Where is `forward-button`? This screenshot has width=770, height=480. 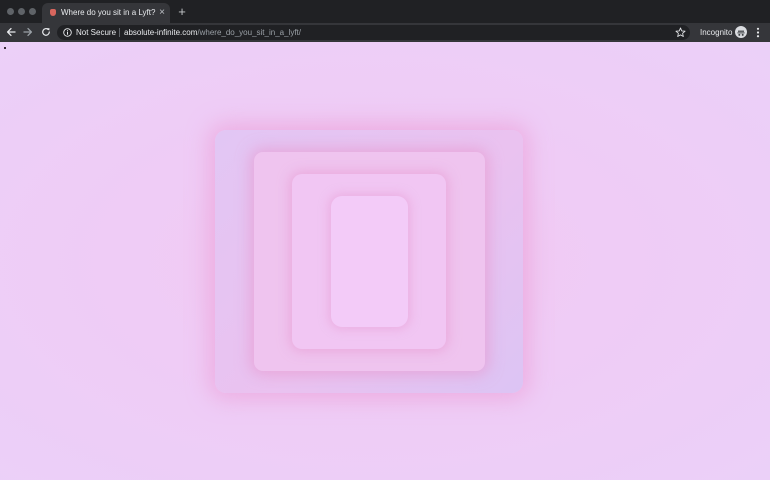
forward-button is located at coordinates (28, 32).